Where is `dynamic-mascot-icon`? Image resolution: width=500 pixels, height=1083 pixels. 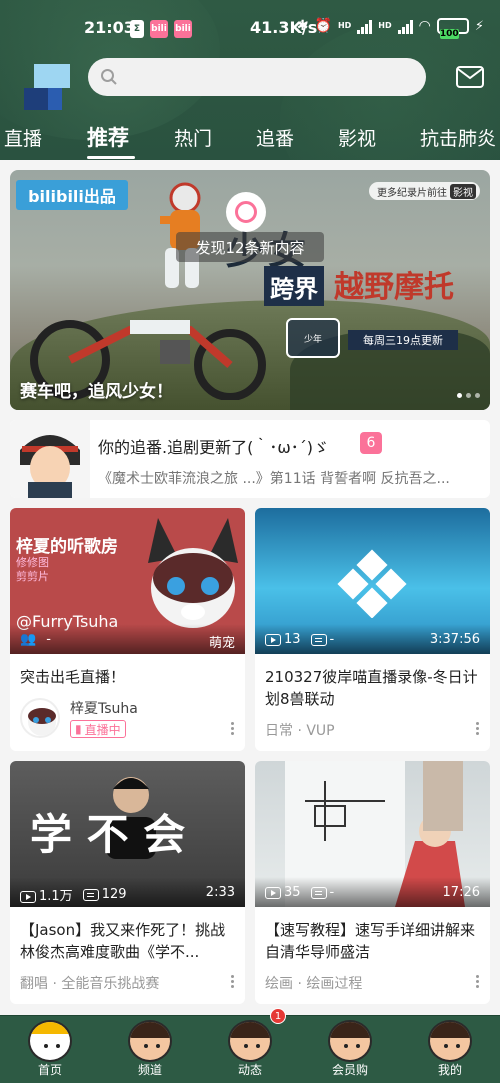
dynamic-mascot-icon is located at coordinates (250, 1041).